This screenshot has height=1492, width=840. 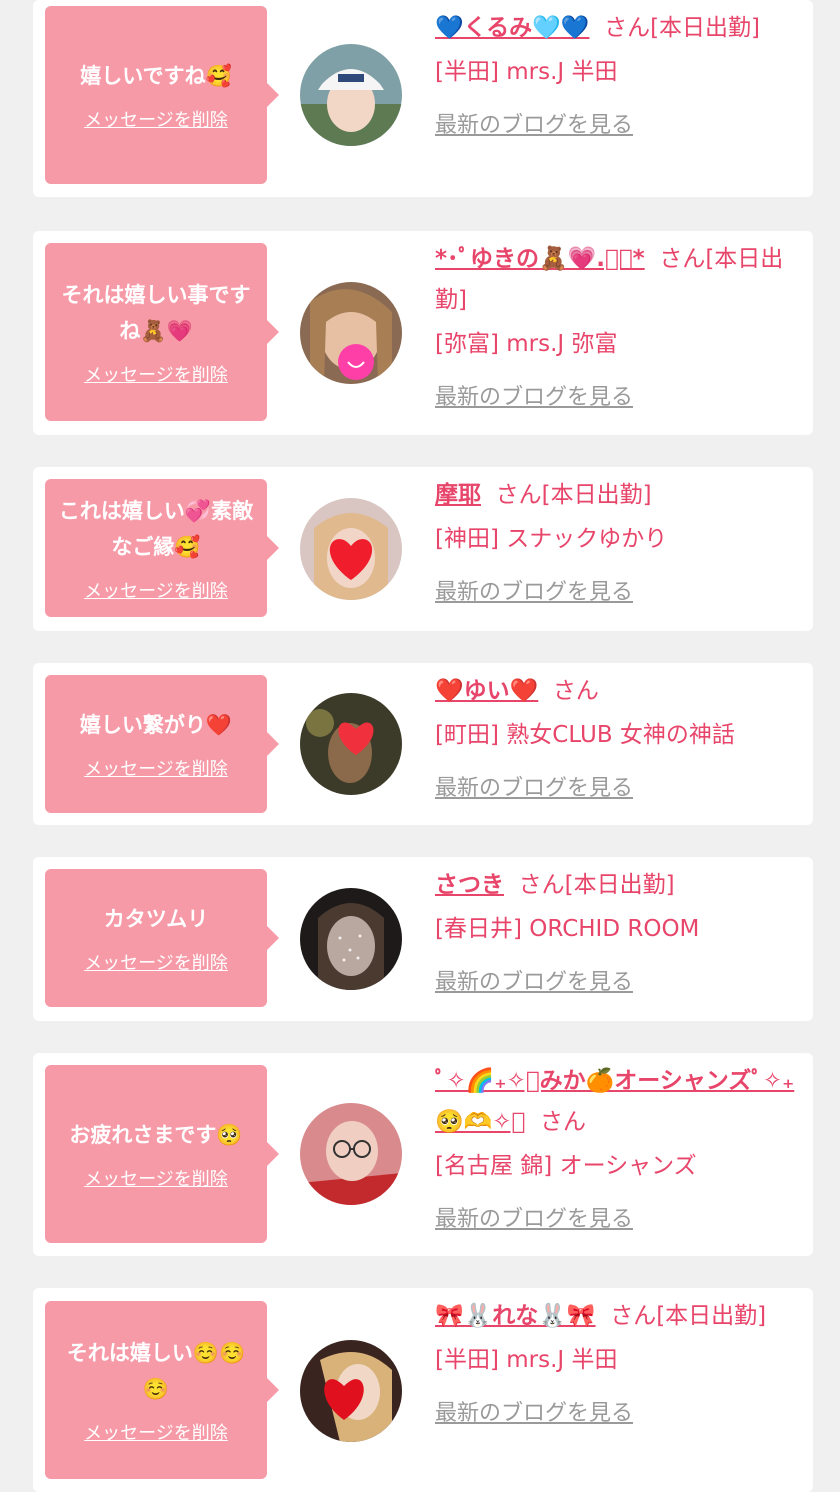 What do you see at coordinates (614, 1101) in the screenshot?
I see `girl-name-link: ﾟ✧🌈₊✧ﾟみか🍊オーシャンズﾟ✧₊🥺🫶✧ﾟ` at bounding box center [614, 1101].